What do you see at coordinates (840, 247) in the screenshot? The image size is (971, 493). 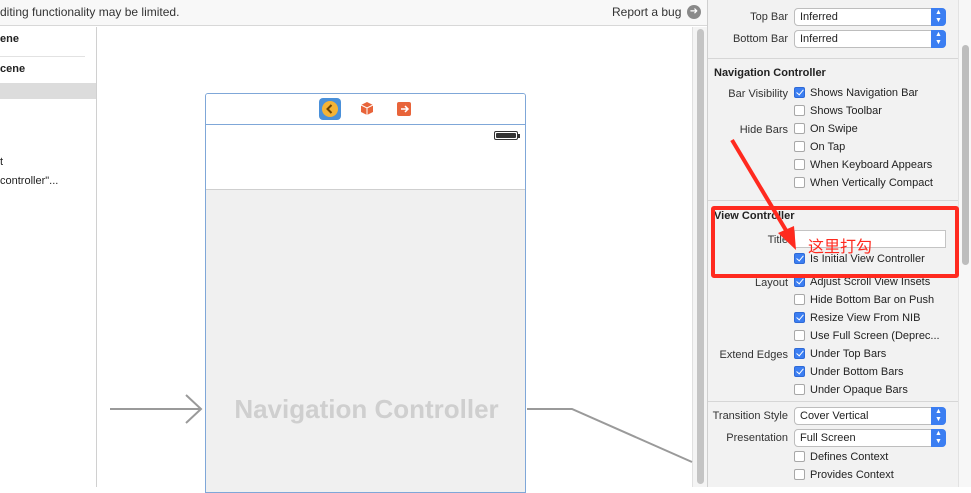 I see `annotation-text: 这里打勾` at bounding box center [840, 247].